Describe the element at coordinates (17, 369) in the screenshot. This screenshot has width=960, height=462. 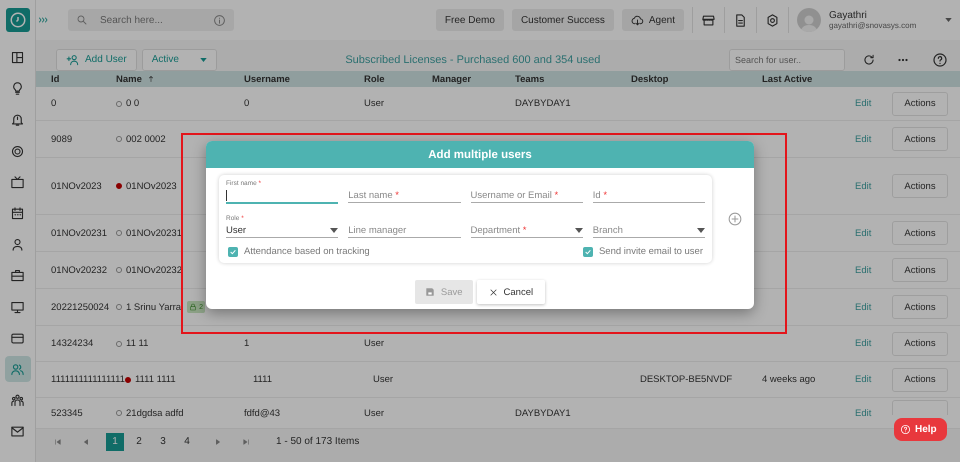
I see `users-icon` at that location.